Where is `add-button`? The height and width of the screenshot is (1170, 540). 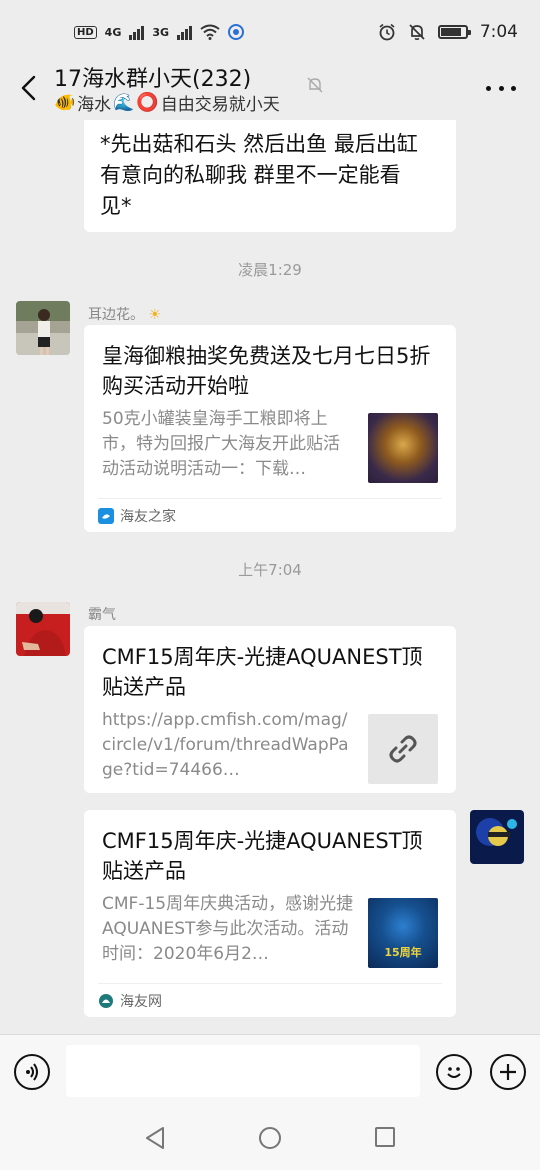 add-button is located at coordinates (508, 1072).